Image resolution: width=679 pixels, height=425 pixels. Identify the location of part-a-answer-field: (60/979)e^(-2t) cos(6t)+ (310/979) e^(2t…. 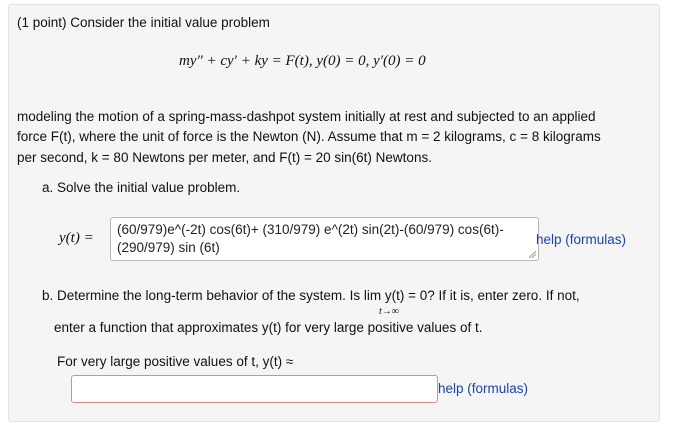
(324, 239).